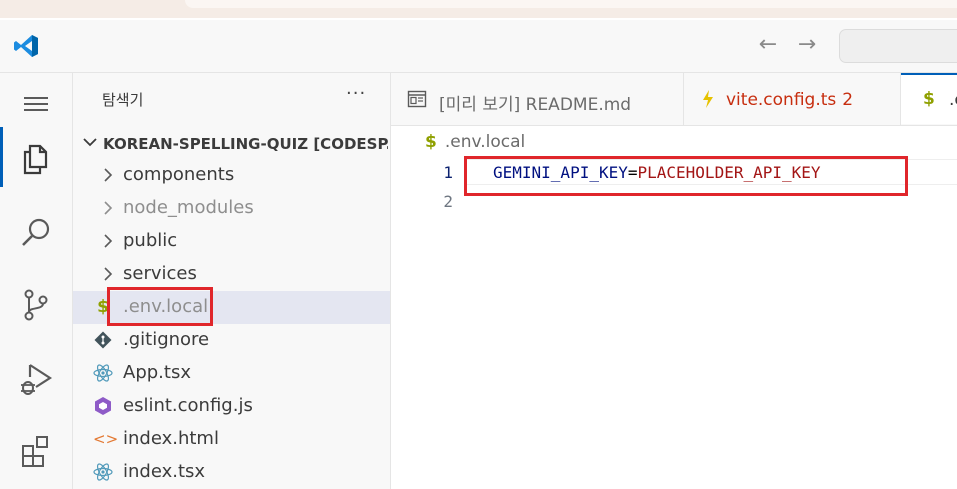 Image resolution: width=957 pixels, height=489 pixels. I want to click on tree-item-index-html: <> index.html, so click(231, 439).